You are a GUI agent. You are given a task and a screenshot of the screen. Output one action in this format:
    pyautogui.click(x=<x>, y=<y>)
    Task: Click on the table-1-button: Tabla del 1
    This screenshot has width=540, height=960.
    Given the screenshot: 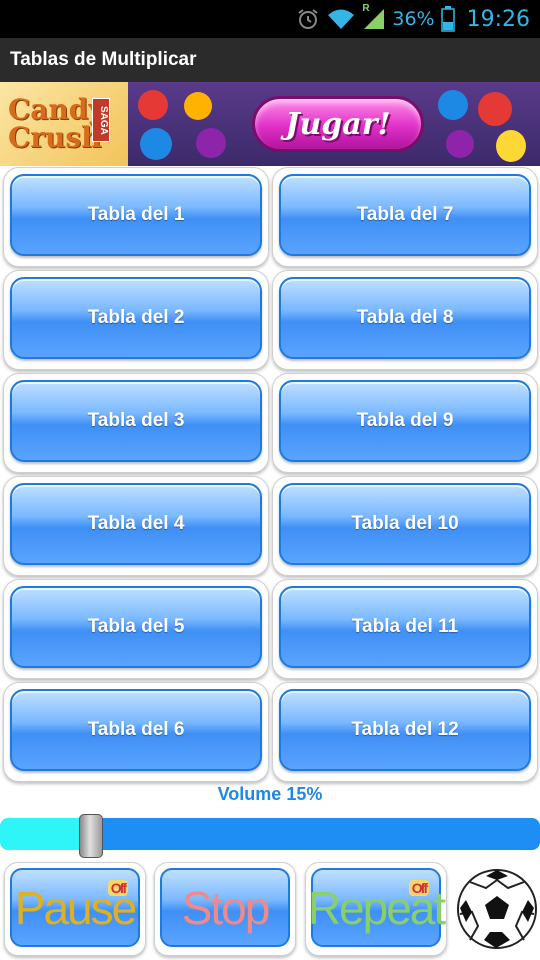 What is the action you would take?
    pyautogui.click(x=136, y=215)
    